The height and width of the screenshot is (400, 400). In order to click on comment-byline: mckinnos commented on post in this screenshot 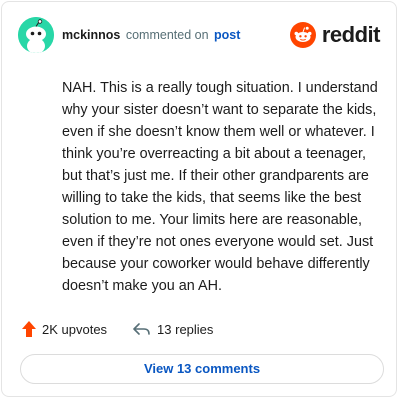, I will do `click(151, 35)`.